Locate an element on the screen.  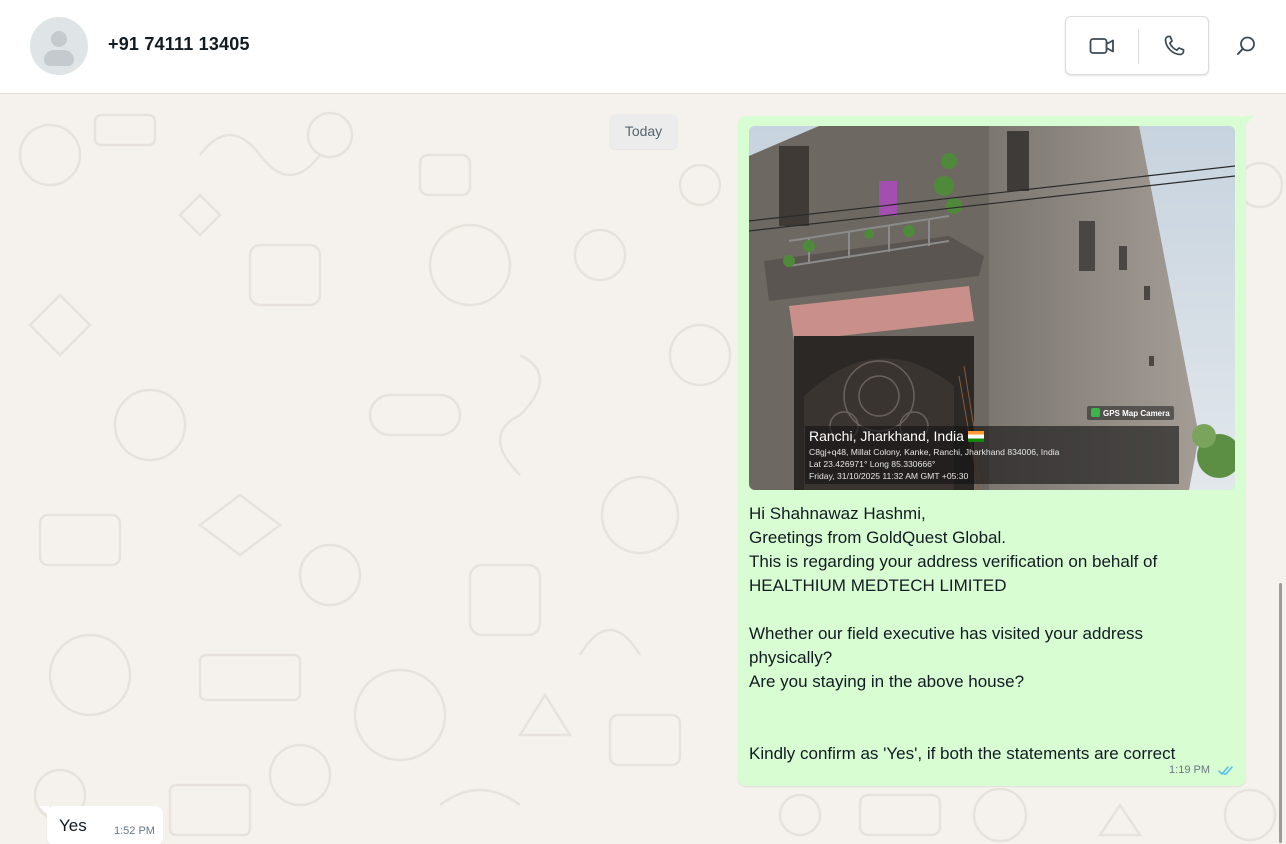
photo-coordinates: Lat 23.426971° Long 85.330666° is located at coordinates (872, 464).